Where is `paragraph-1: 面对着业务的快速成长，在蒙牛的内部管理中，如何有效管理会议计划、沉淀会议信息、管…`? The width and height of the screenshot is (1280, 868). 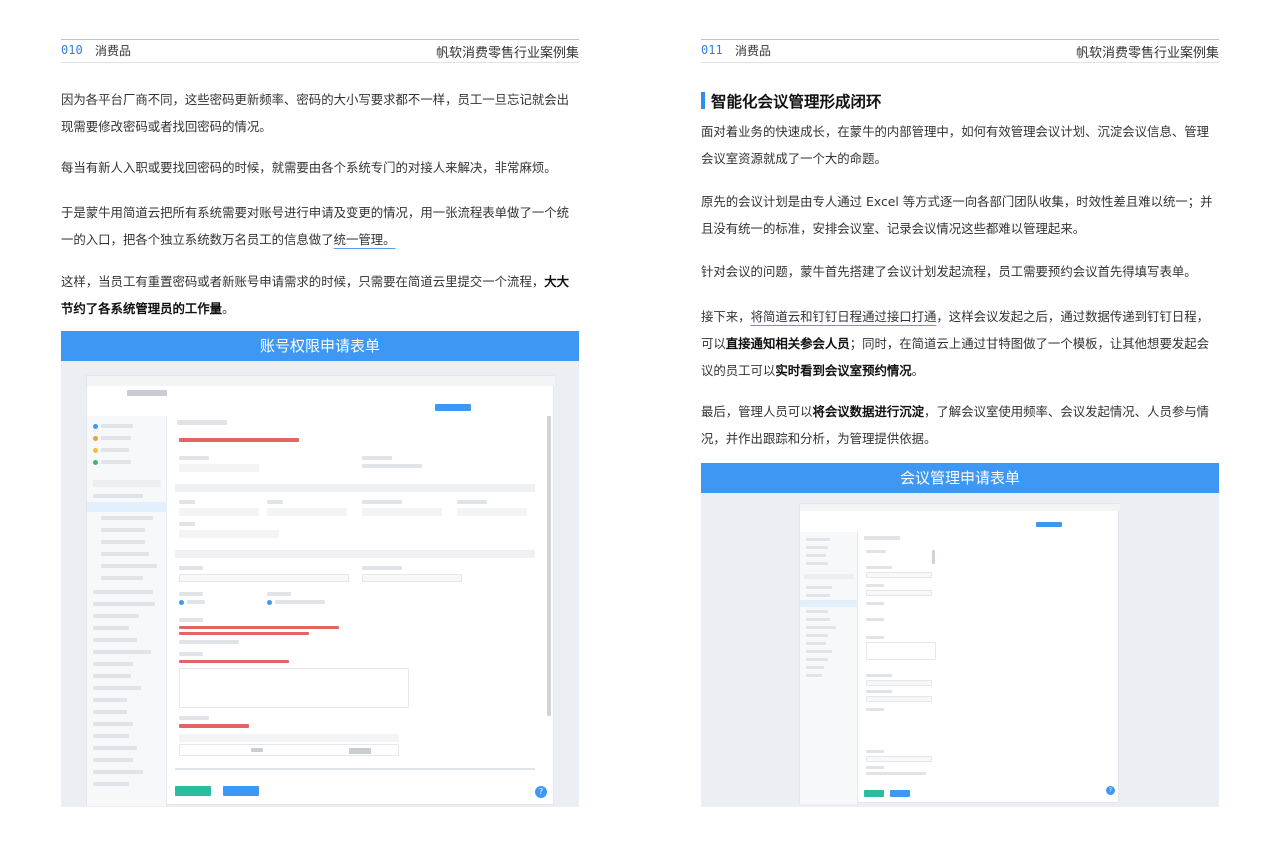
paragraph-1: 面对着业务的快速成长，在蒙牛的内部管理中，如何有效管理会议计划、沉淀会议信息、管… is located at coordinates (955, 145).